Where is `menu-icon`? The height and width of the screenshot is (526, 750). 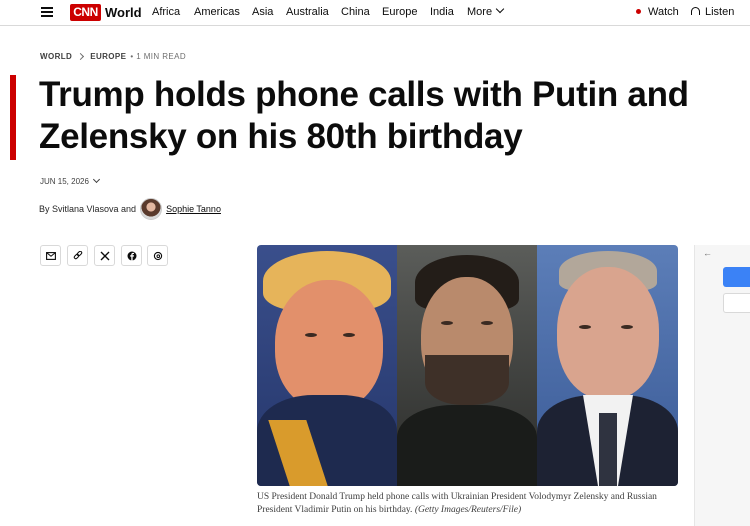 menu-icon is located at coordinates (47, 12).